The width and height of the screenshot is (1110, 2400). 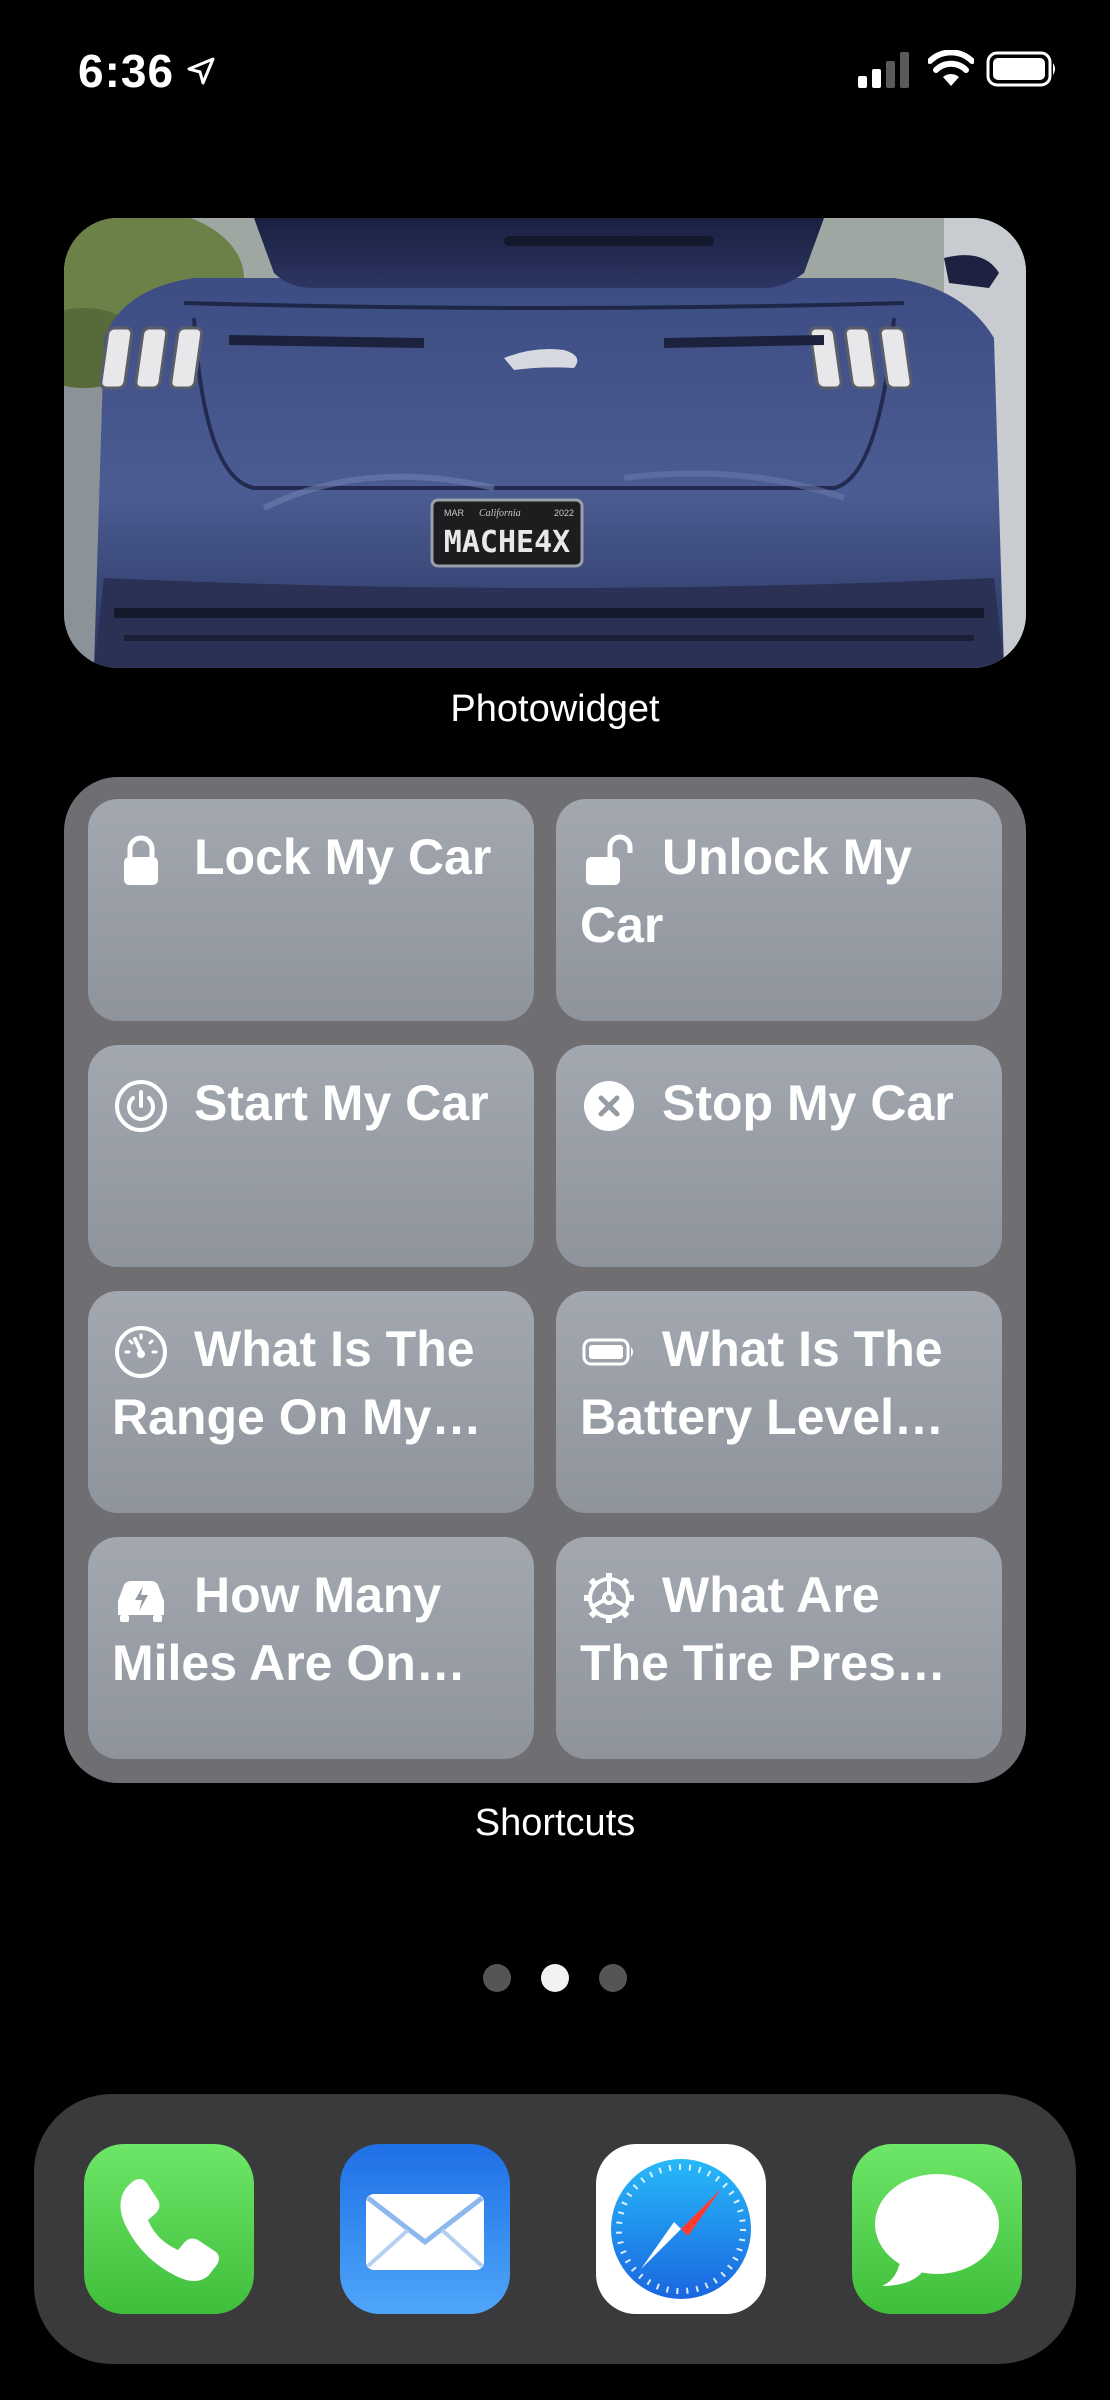 I want to click on shortcut-lock-my-car: Lock My Car, so click(x=311, y=910).